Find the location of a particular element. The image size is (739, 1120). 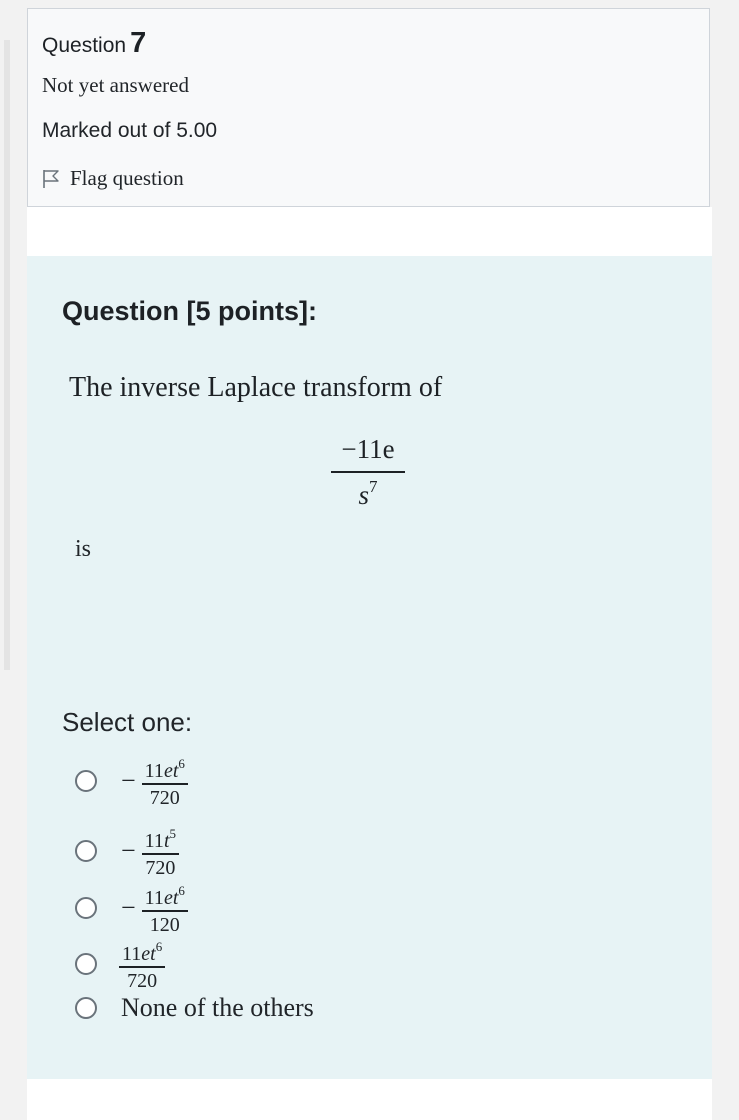

question-heading: Question 7 is located at coordinates (94, 43).